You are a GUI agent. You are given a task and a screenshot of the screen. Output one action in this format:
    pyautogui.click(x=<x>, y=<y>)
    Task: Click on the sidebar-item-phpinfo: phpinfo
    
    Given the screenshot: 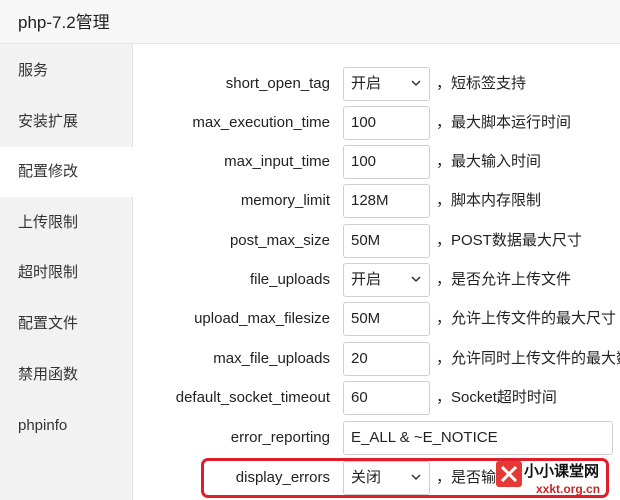 What is the action you would take?
    pyautogui.click(x=66, y=426)
    